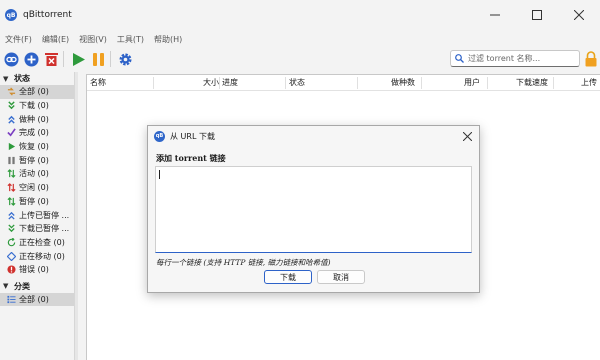 The image size is (600, 360). What do you see at coordinates (37, 106) in the screenshot?
I see `status-filter-item: 下载 (0)` at bounding box center [37, 106].